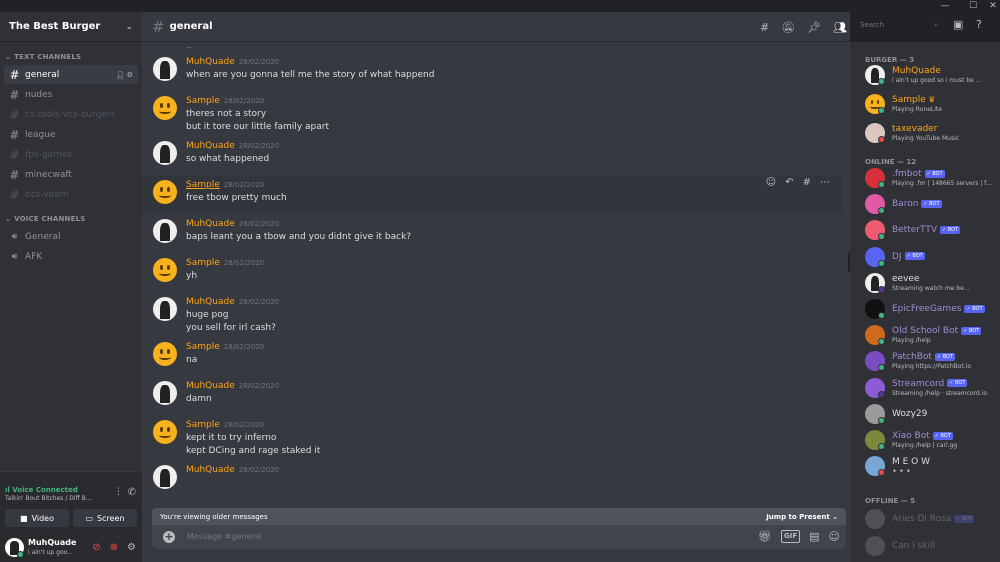 The width and height of the screenshot is (1000, 562). Describe the element at coordinates (802, 517) in the screenshot. I see `jump-to-present-button: Jump to Present ⌄` at that location.